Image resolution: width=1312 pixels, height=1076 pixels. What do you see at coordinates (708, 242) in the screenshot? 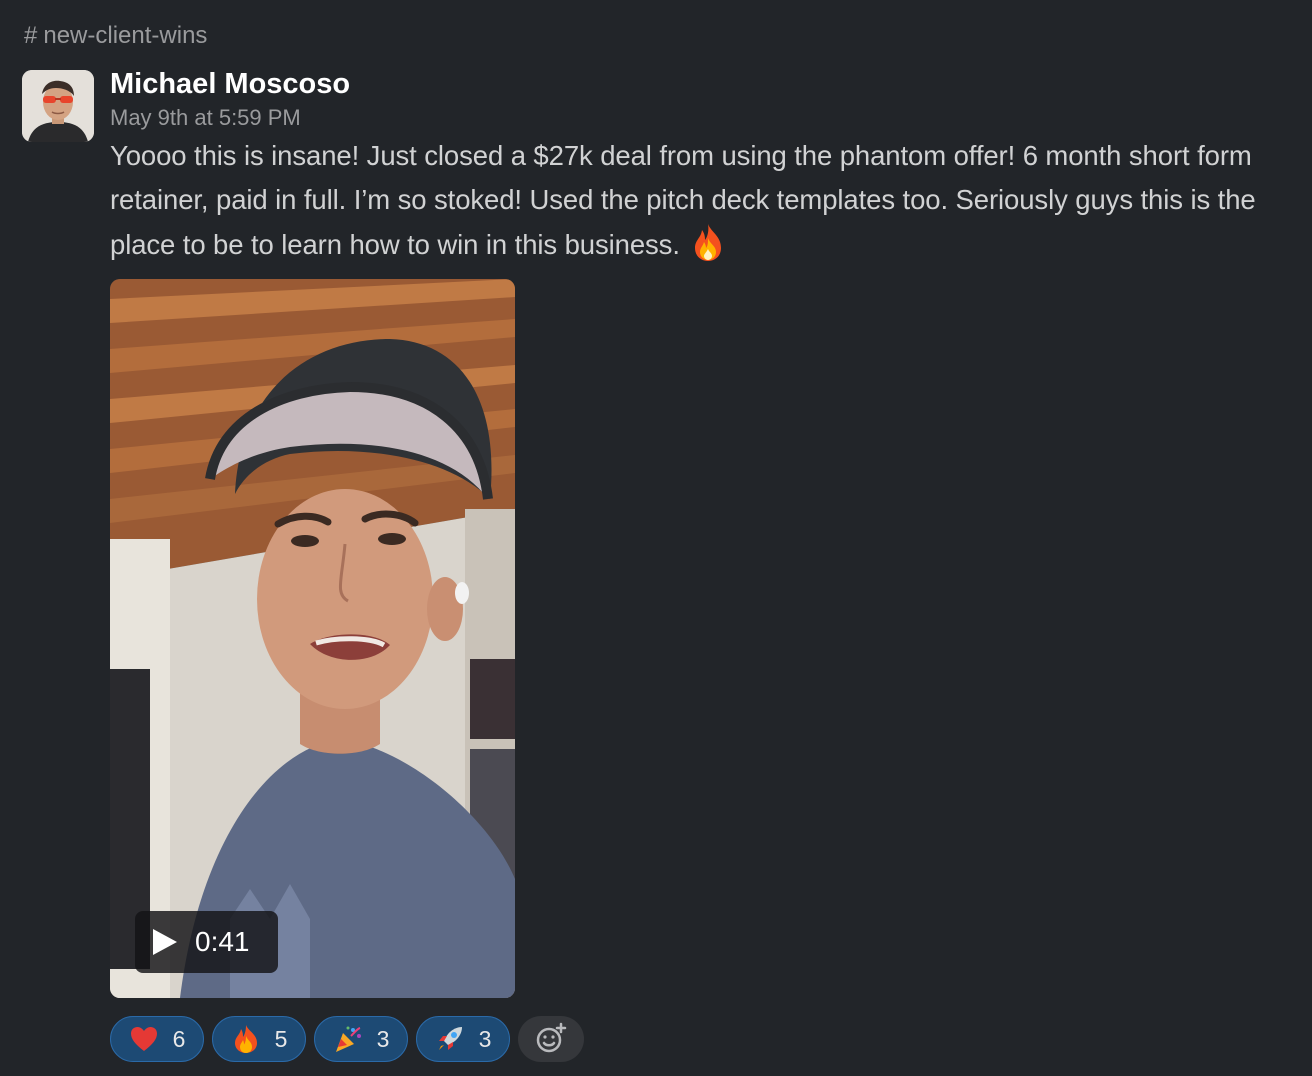
I see `fire-emoji-icon` at bounding box center [708, 242].